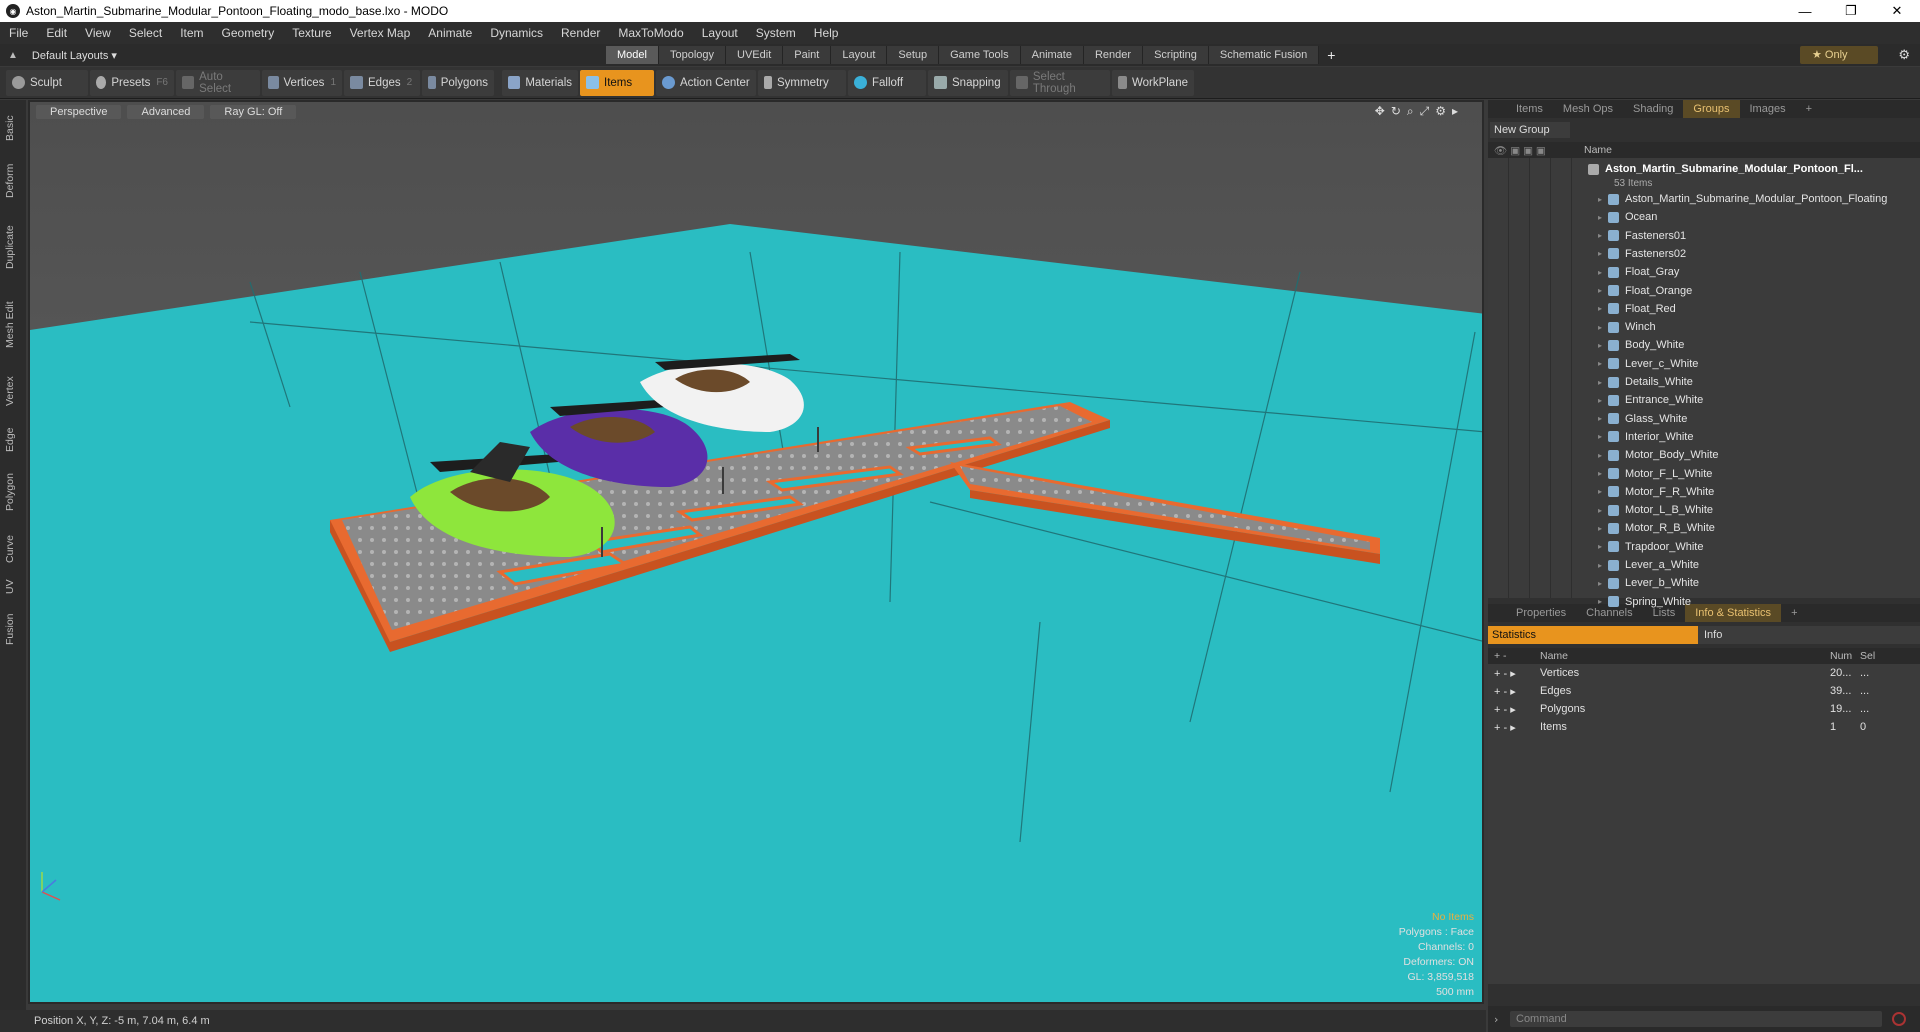 The width and height of the screenshot is (1920, 1032). What do you see at coordinates (191, 33) in the screenshot?
I see `menu-item: Item` at bounding box center [191, 33].